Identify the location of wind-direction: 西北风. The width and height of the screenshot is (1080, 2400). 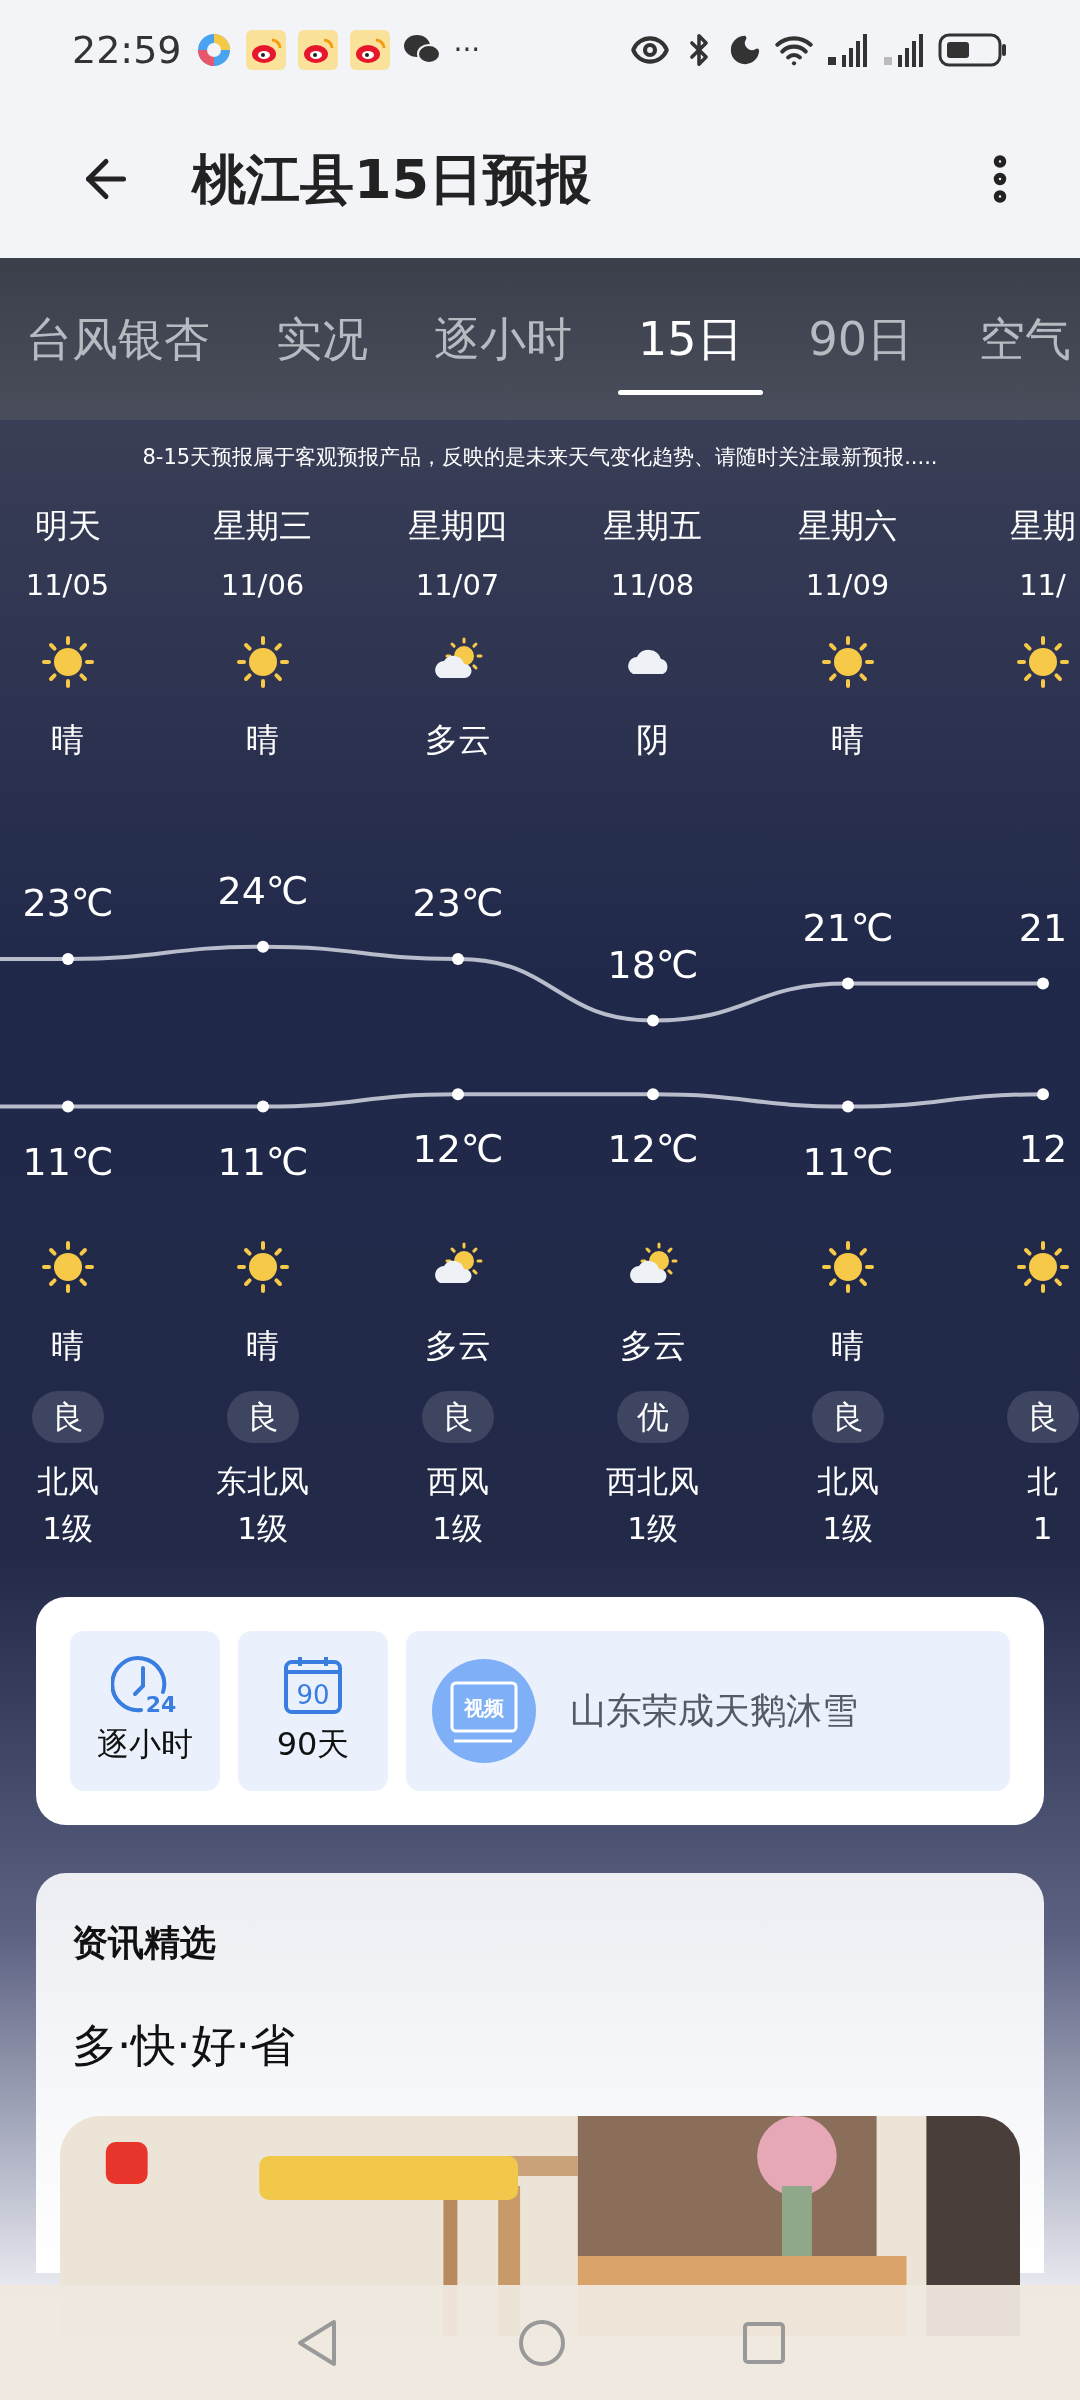
(652, 1481).